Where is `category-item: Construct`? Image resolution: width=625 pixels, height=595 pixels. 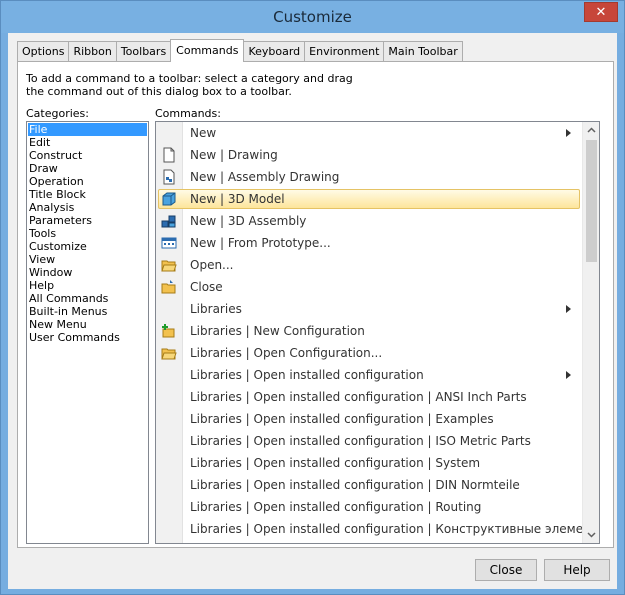 category-item: Construct is located at coordinates (87, 155).